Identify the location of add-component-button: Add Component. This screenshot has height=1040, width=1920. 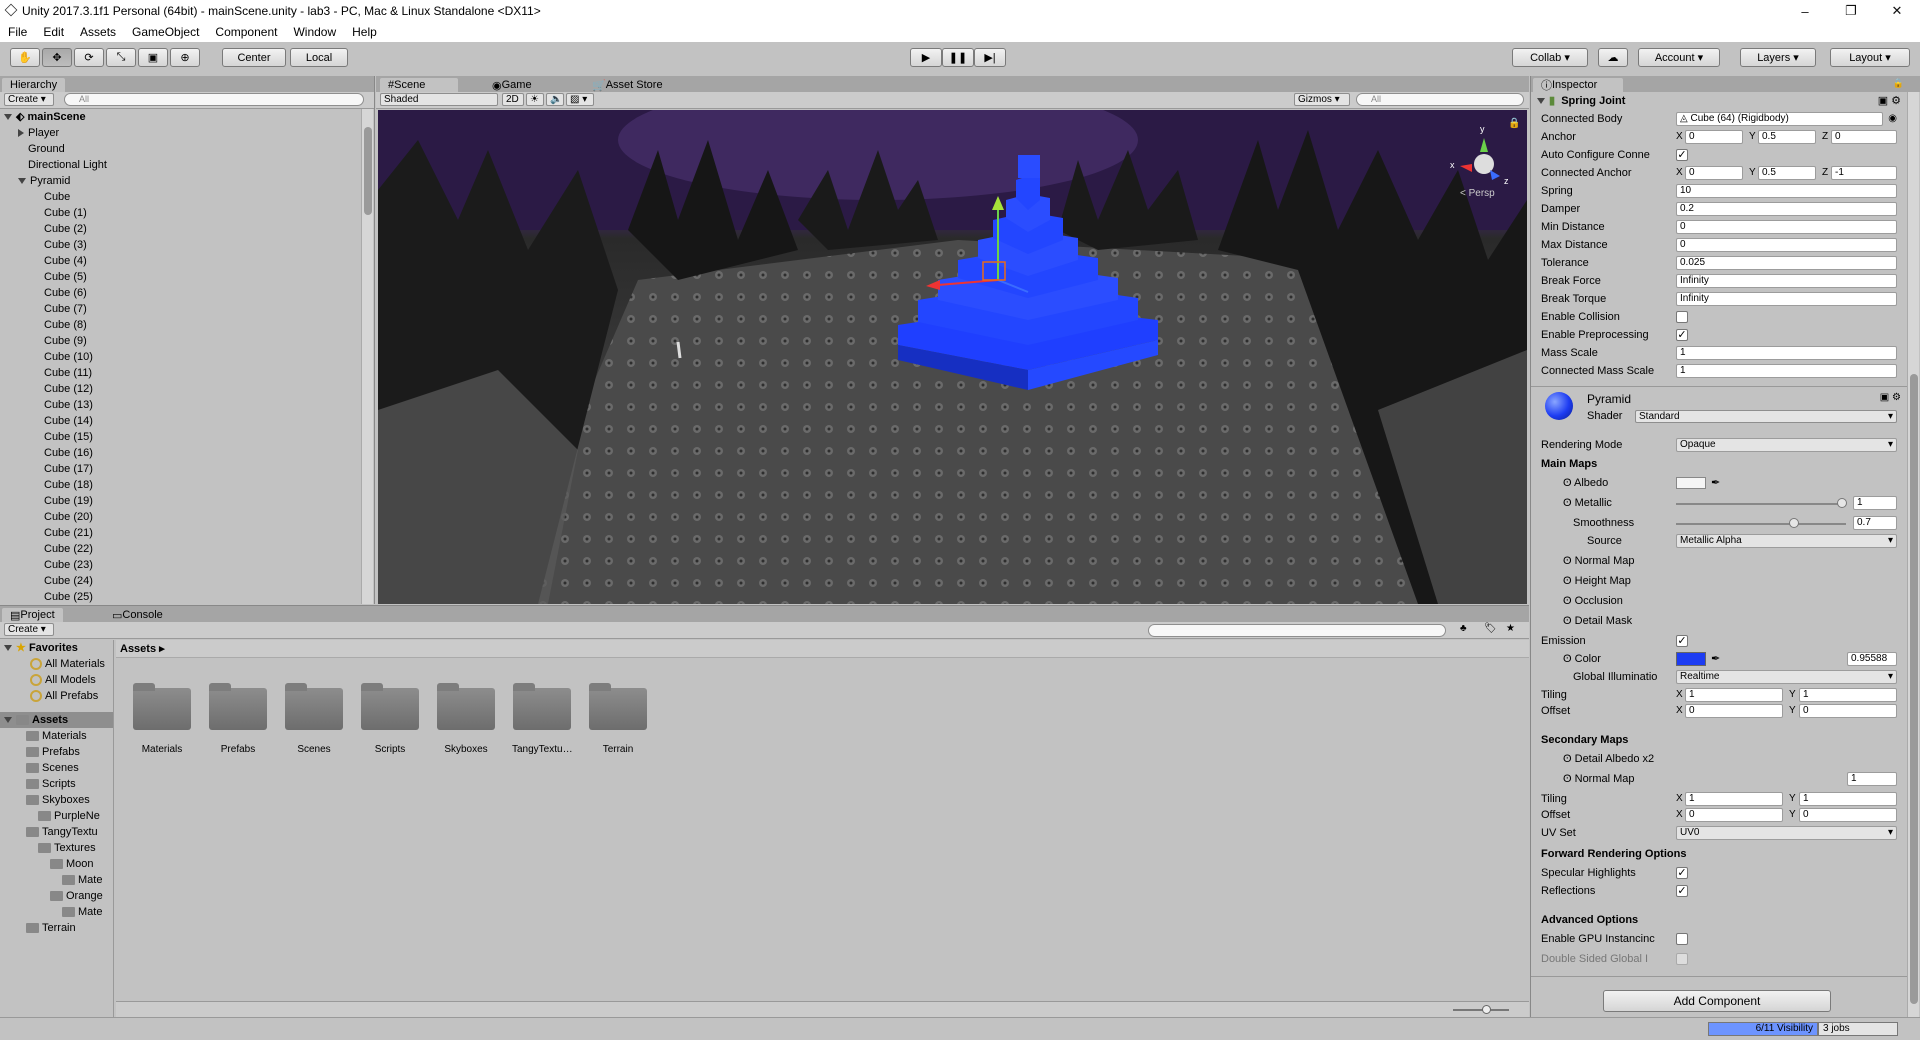
(1717, 1001).